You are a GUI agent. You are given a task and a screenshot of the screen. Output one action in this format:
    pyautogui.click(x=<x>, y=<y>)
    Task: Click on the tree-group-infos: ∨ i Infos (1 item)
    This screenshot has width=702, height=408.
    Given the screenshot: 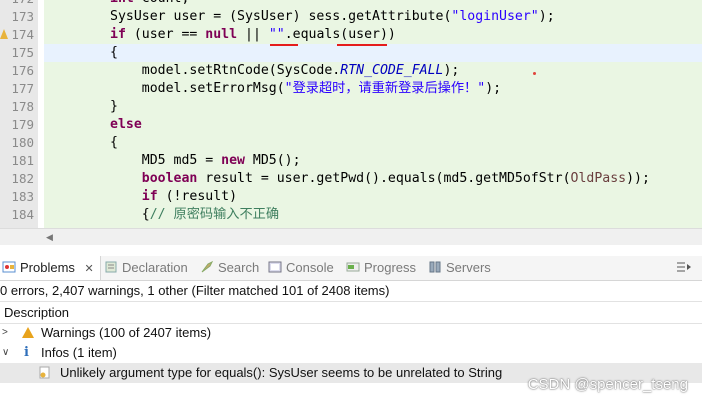 What is the action you would take?
    pyautogui.click(x=351, y=353)
    